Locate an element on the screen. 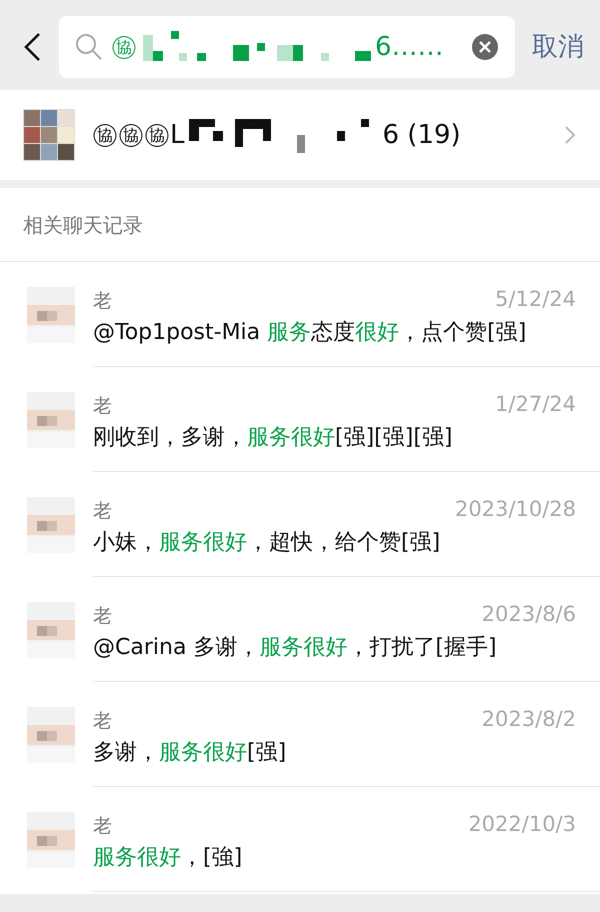 The image size is (600, 912). message-date: 2023/8/6 is located at coordinates (529, 614).